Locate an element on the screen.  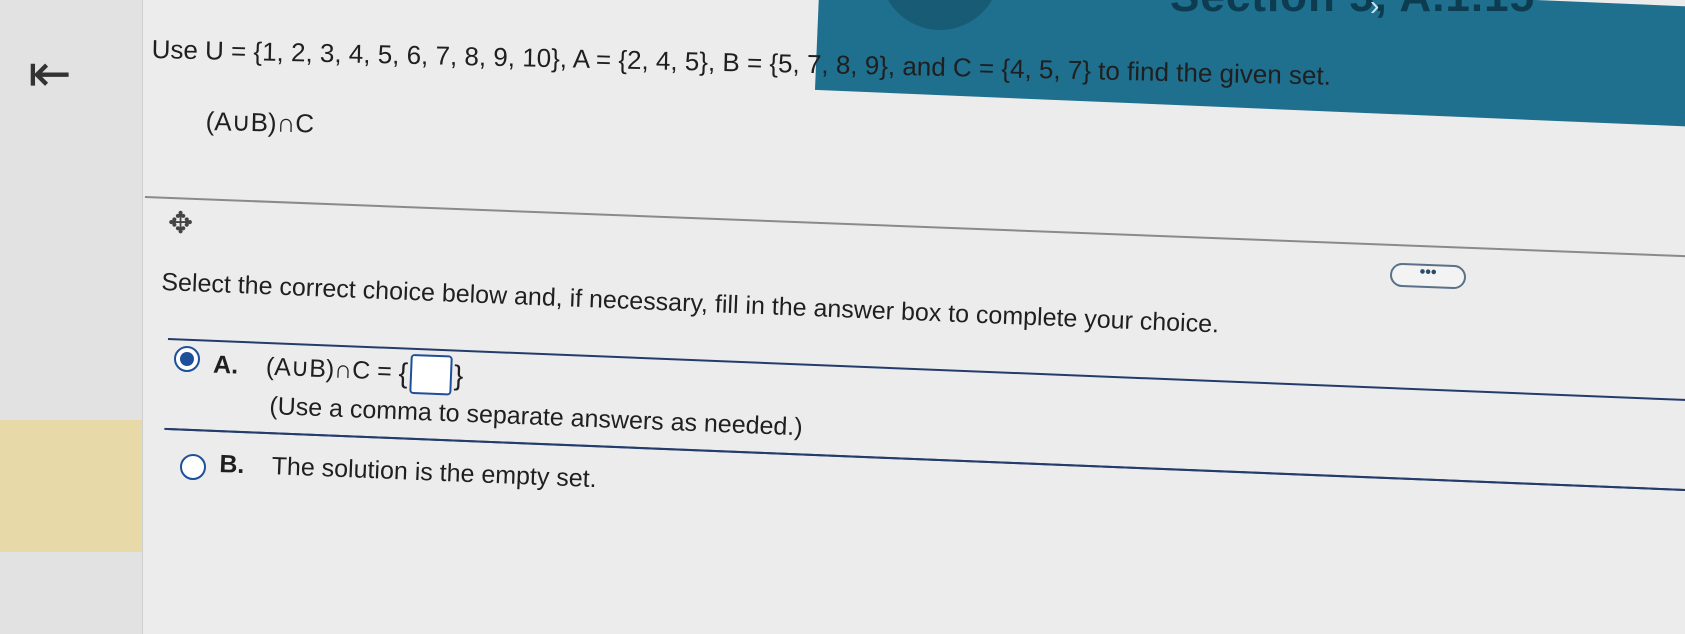
question-expression: (A∪B)∩C is located at coordinates (260, 122).